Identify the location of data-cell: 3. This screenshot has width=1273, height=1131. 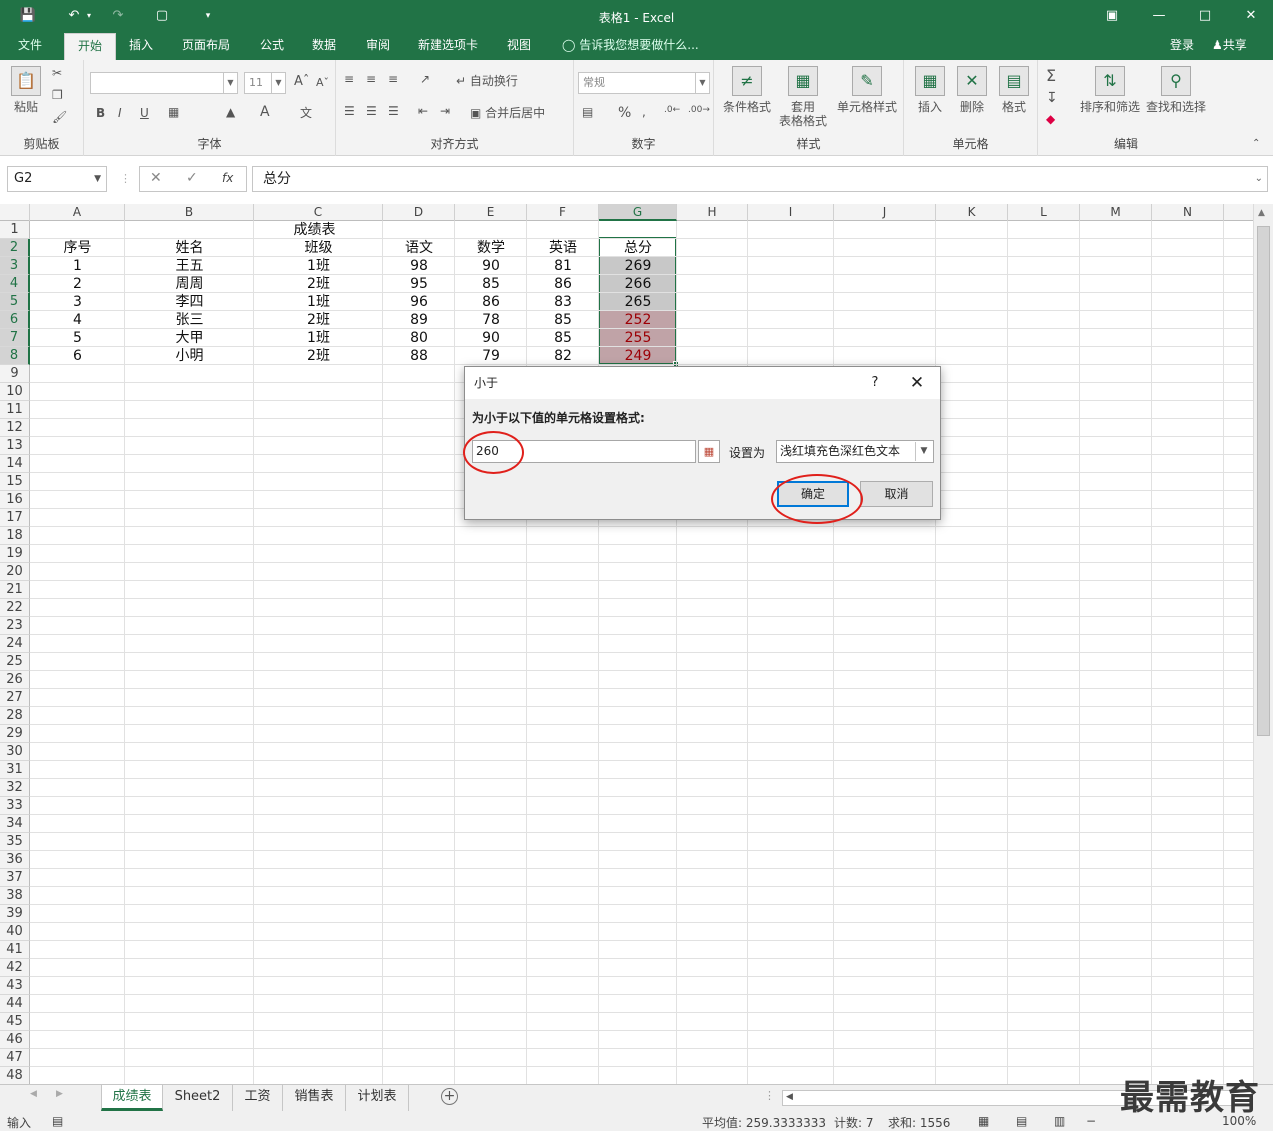
(77, 302).